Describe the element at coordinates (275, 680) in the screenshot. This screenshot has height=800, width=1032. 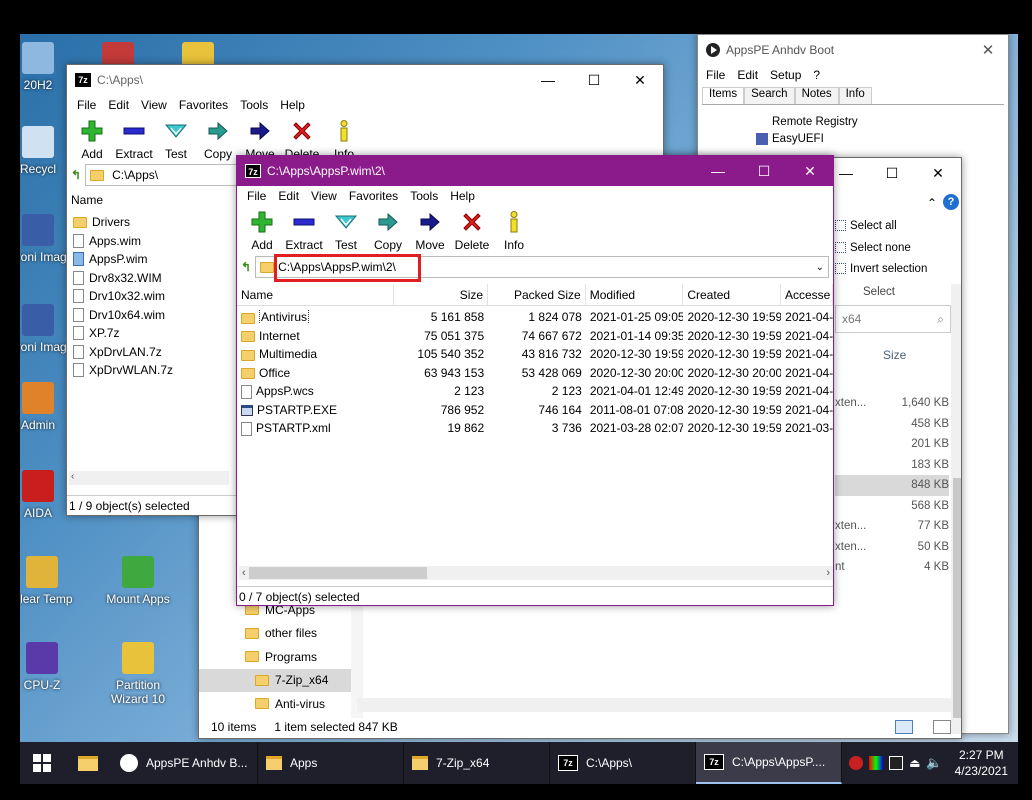
I see `nav-item-7-zip-x64: 7-Zip_x64` at that location.